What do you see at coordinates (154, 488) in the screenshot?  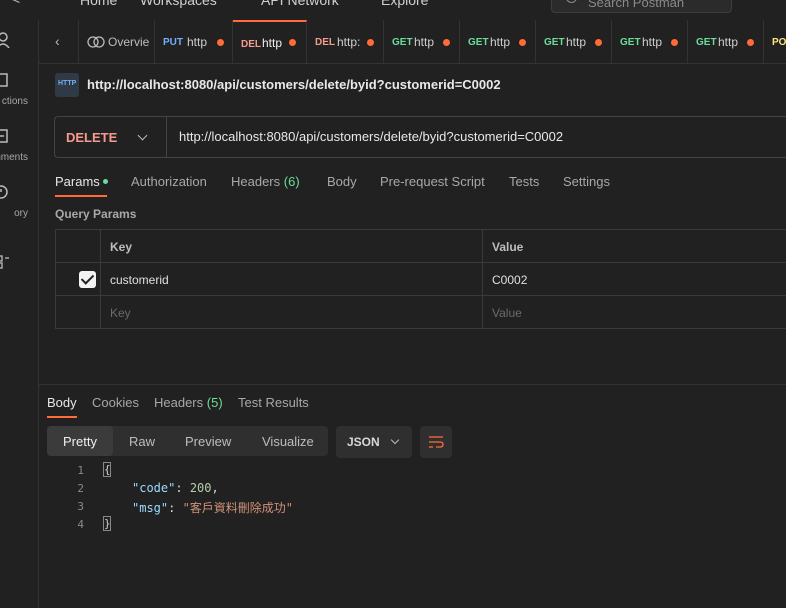 I see `json-key-code: "code"` at bounding box center [154, 488].